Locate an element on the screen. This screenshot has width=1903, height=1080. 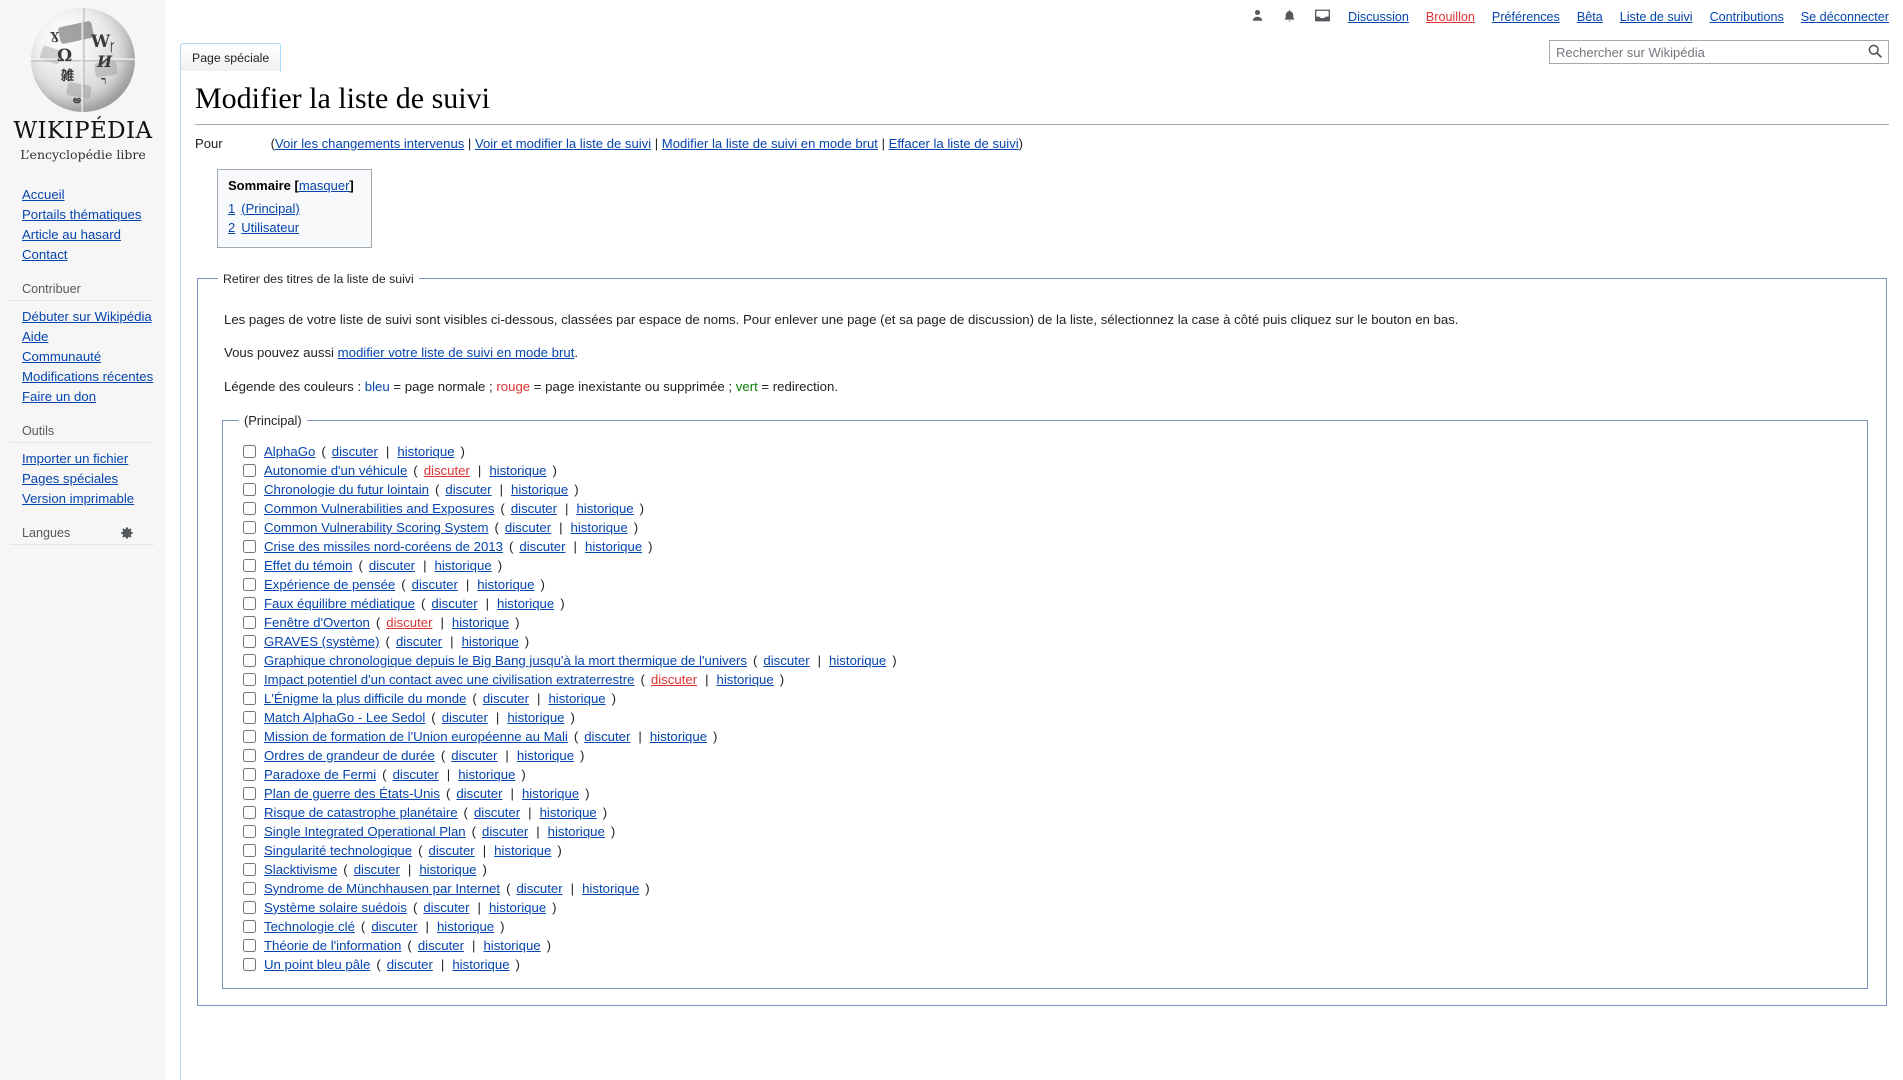
personal-link-preferences: Préférences is located at coordinates (1526, 17).